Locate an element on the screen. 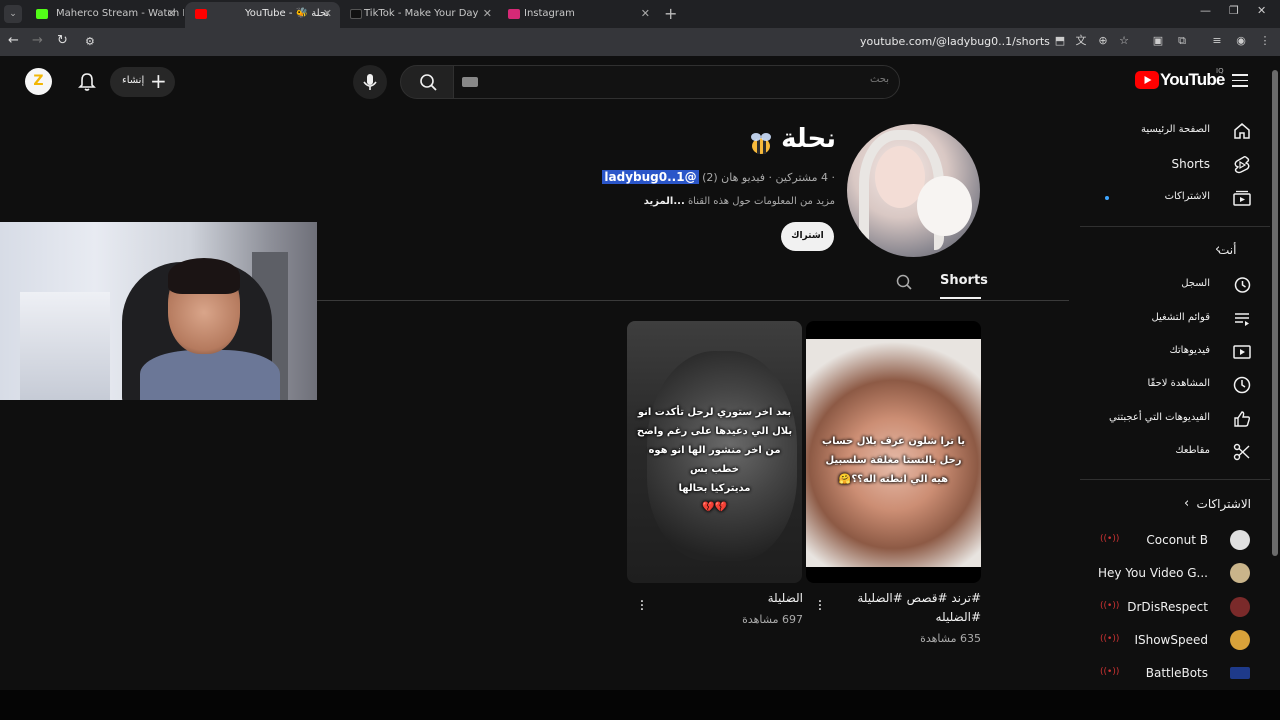 This screenshot has width=1280, height=720. tab-search-button: ⌄ is located at coordinates (13, 14).